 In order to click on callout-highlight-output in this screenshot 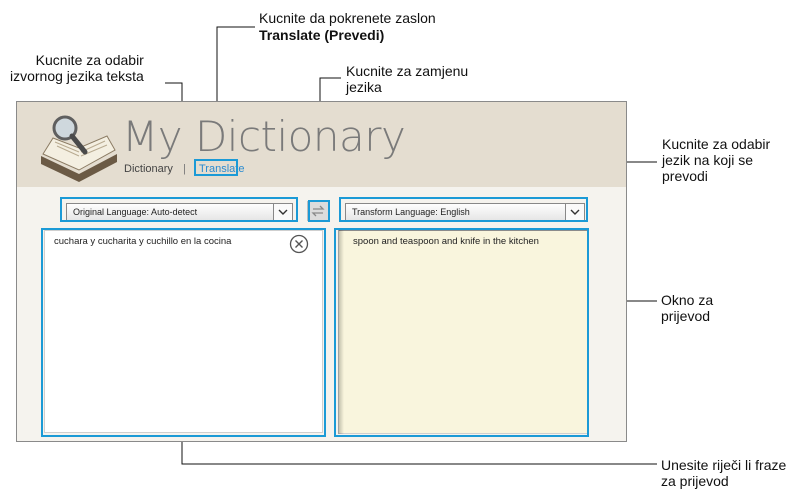, I will do `click(461, 332)`.